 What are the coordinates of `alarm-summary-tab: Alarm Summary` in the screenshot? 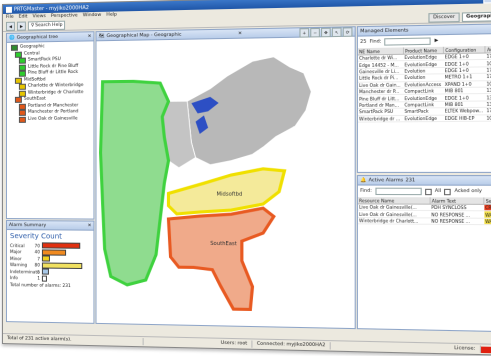 It's located at (27, 225).